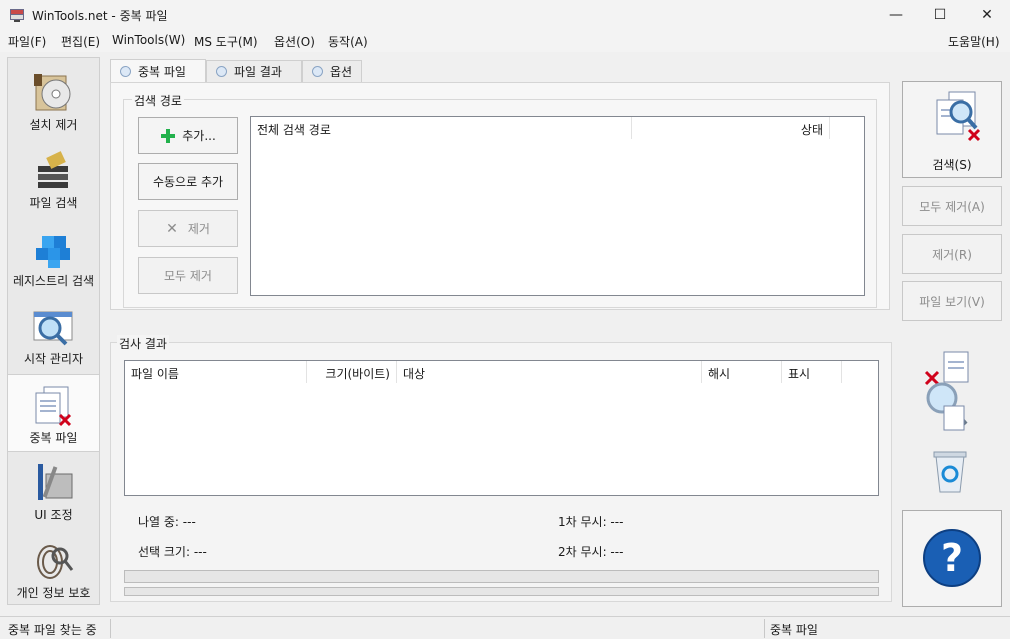 The height and width of the screenshot is (639, 1010). I want to click on tab-label: 중복 파일, so click(162, 72).